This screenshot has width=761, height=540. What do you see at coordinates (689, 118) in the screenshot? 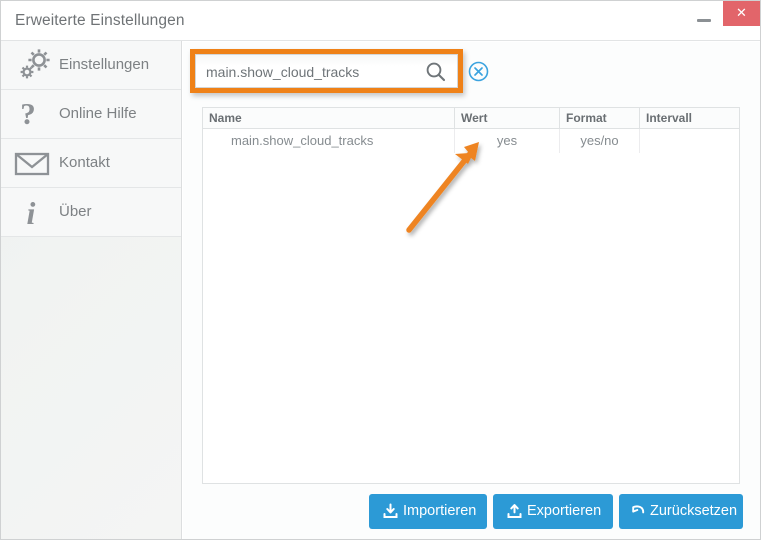
I see `column-header-intervall: Intervall` at bounding box center [689, 118].